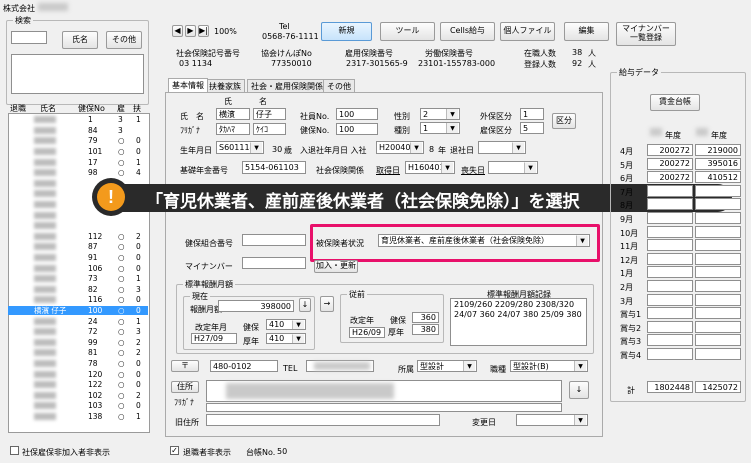 Image resolution: width=751 pixels, height=463 pixels. Describe the element at coordinates (185, 366) in the screenshot. I see `zip-button: 〒` at that location.